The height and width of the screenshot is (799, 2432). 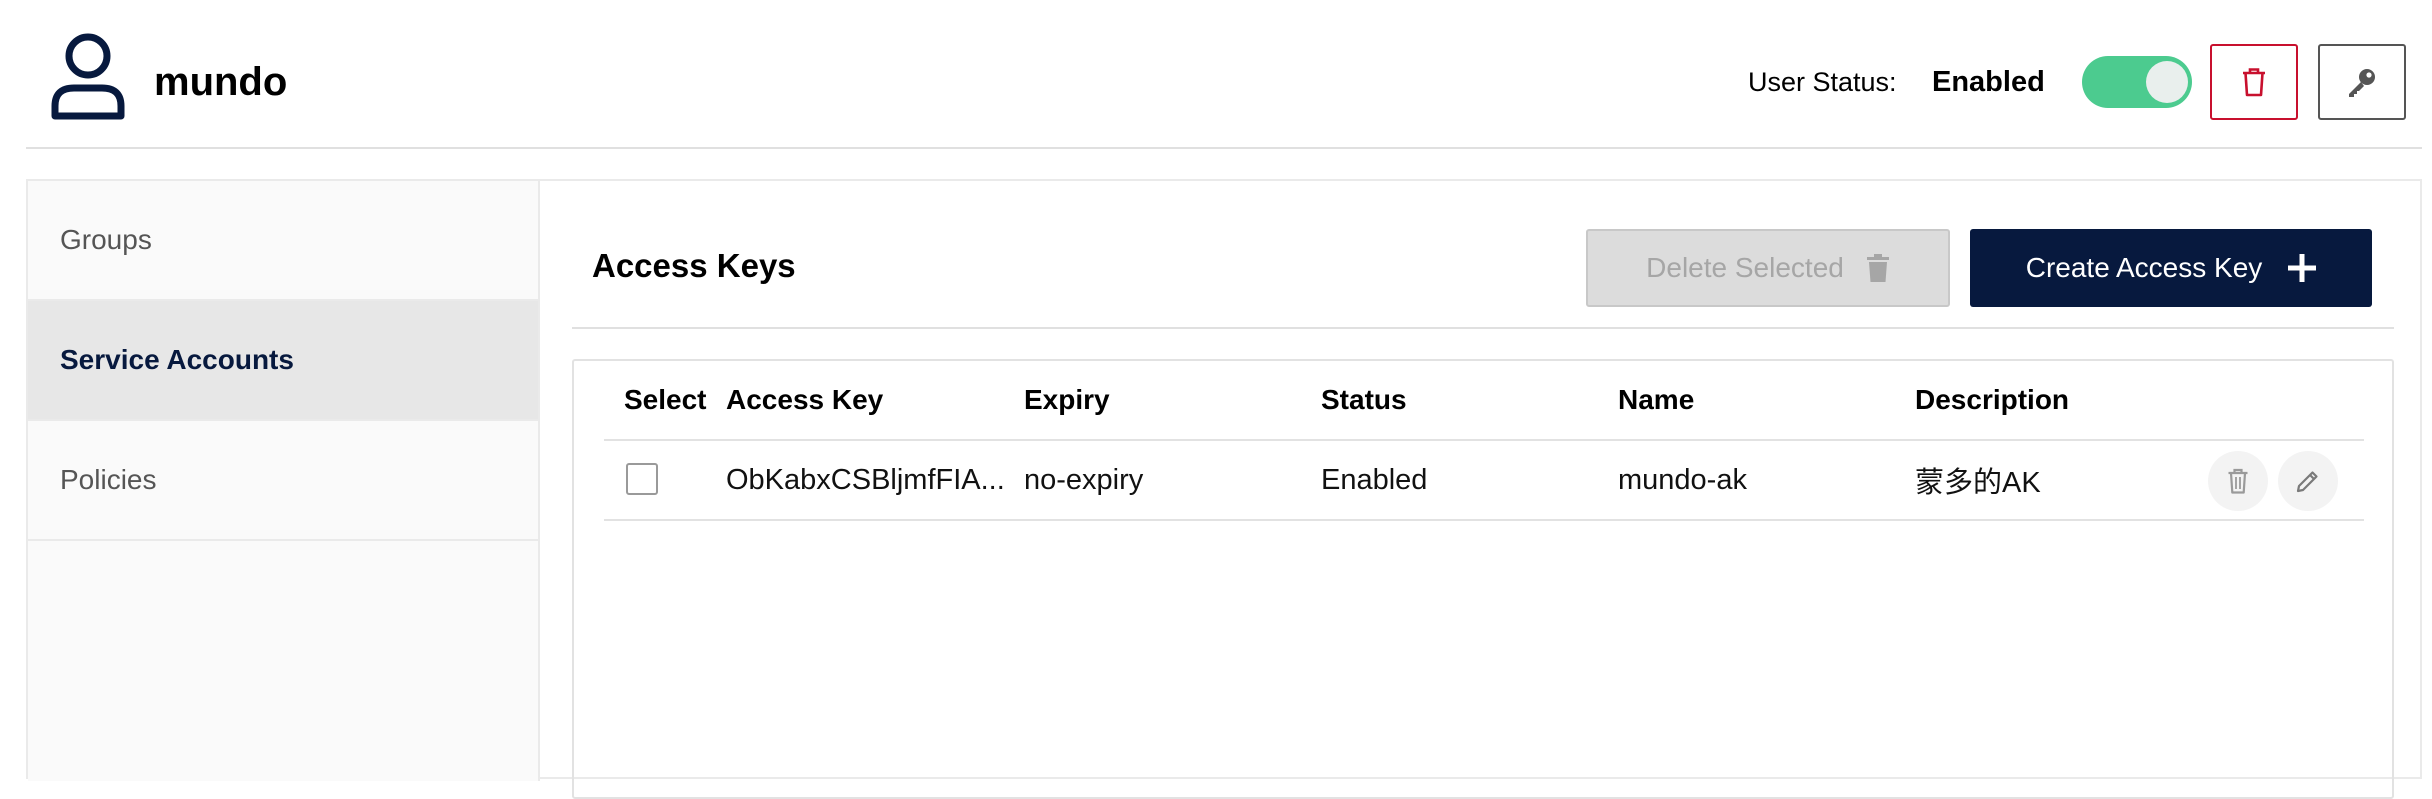 I want to click on sidebar-item-service-accounts: Service Accounts, so click(x=283, y=361).